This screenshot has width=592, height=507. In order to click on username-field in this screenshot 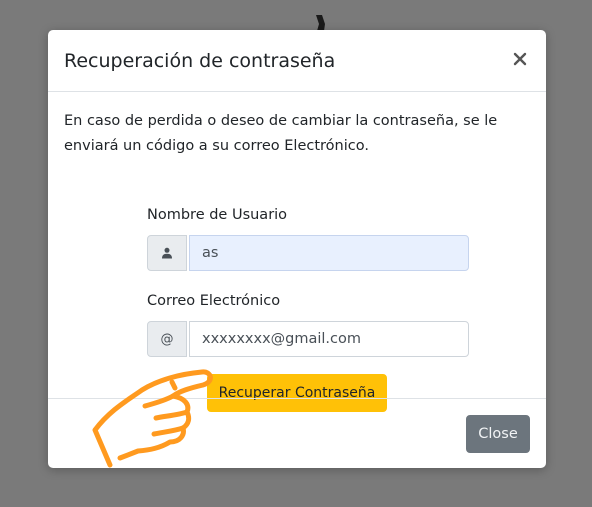, I will do `click(329, 253)`.